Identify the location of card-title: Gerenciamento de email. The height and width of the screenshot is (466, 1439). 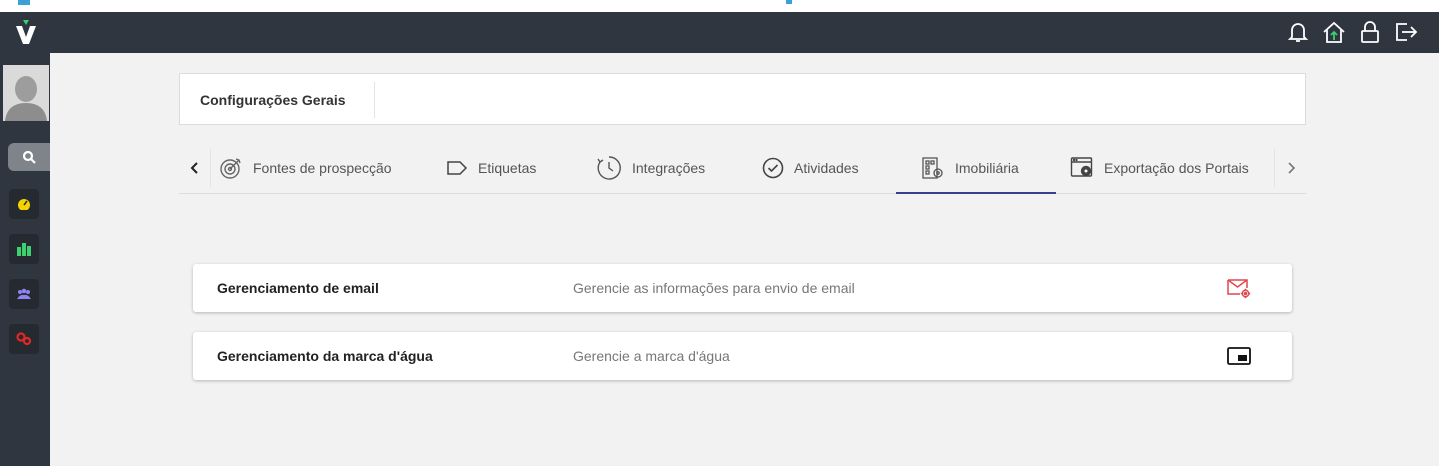
(298, 288).